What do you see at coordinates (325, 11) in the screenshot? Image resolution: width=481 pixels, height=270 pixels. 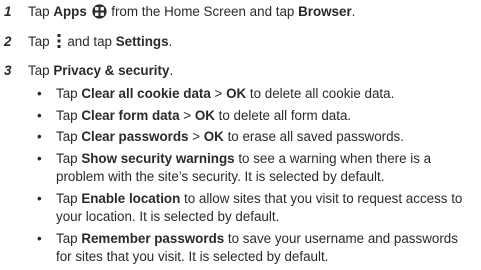 I see `browser-label: Browser` at bounding box center [325, 11].